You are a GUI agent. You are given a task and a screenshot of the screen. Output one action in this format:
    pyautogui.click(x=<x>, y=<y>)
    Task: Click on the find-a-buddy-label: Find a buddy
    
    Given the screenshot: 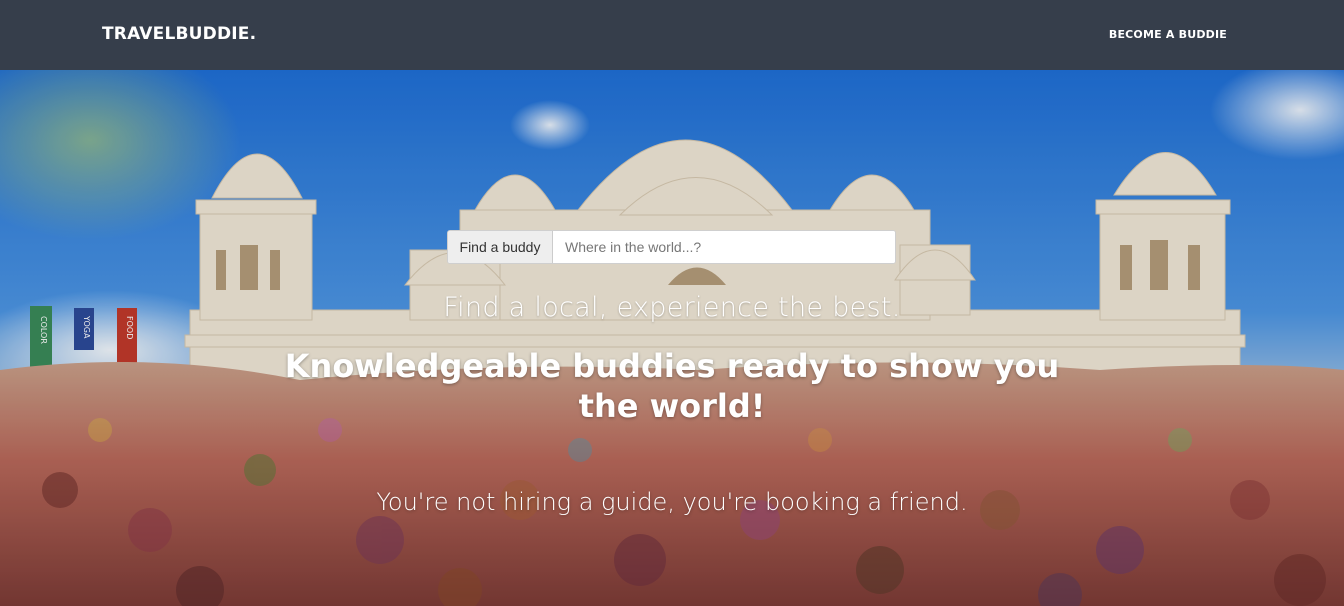 What is the action you would take?
    pyautogui.click(x=500, y=247)
    